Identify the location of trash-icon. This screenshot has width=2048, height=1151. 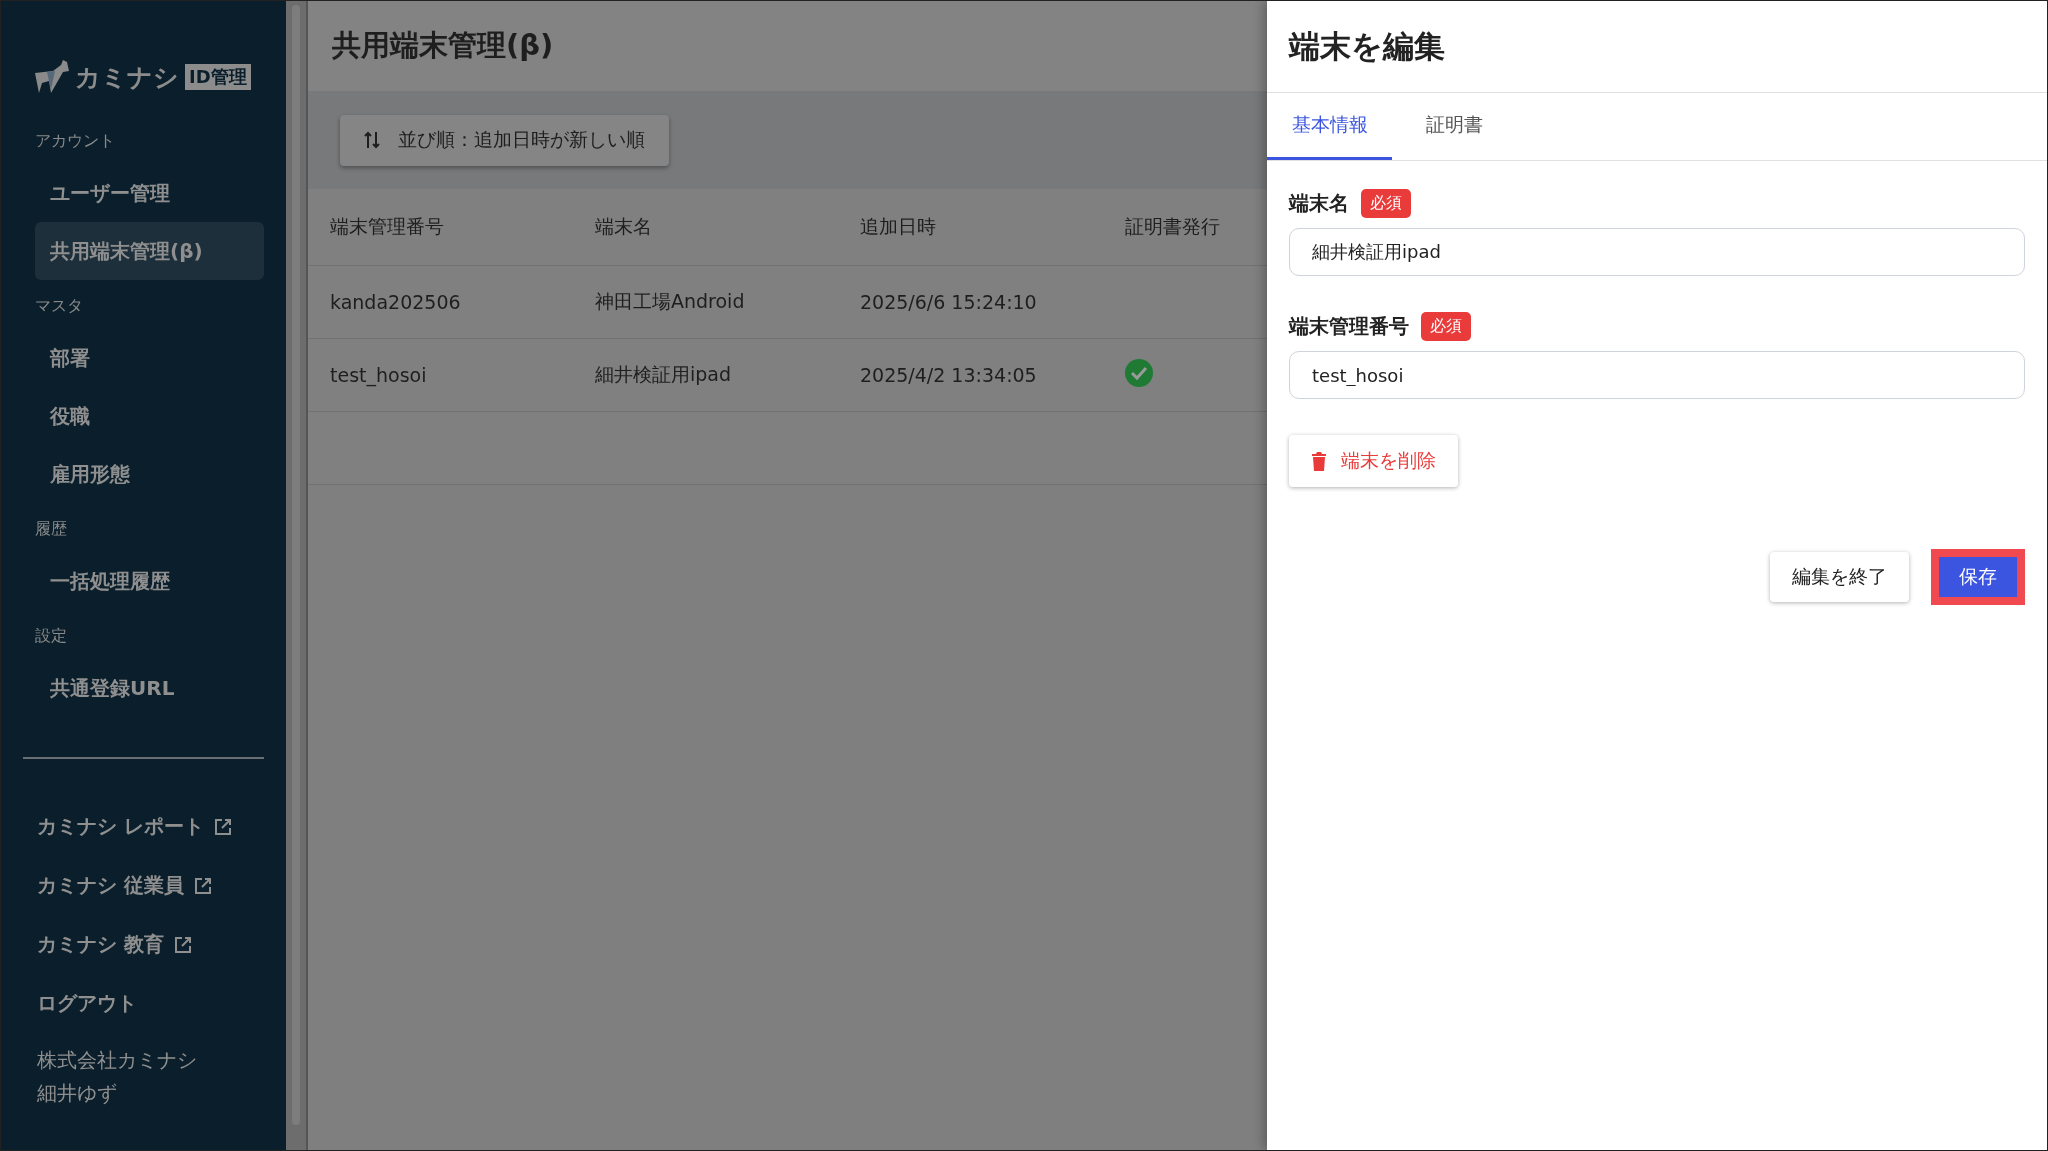
(1319, 461).